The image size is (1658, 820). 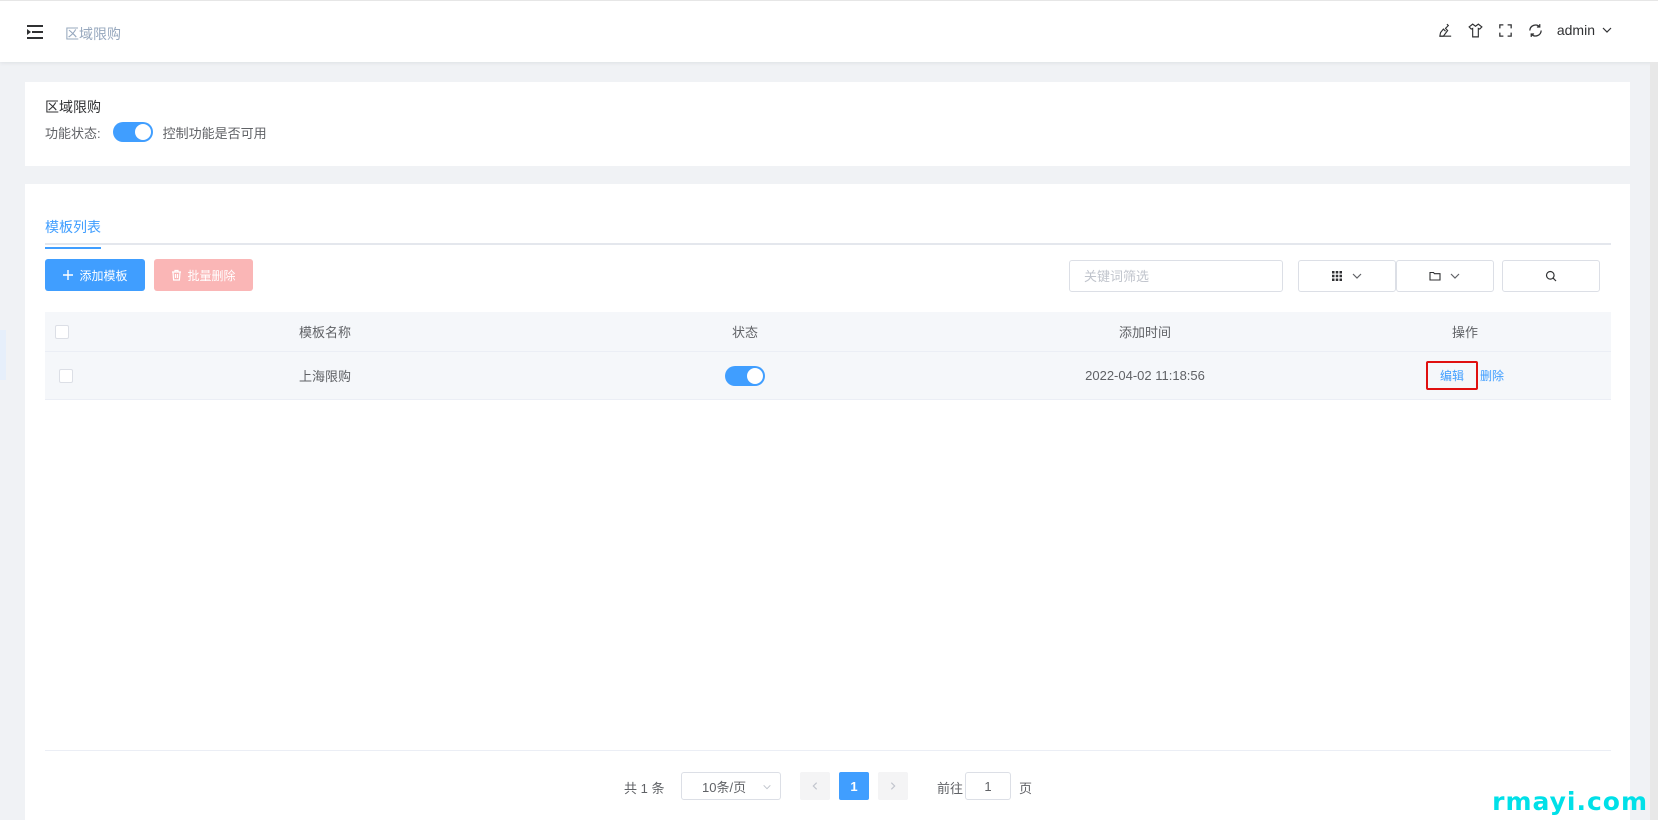 What do you see at coordinates (1506, 30) in the screenshot?
I see `fullscreen-icon` at bounding box center [1506, 30].